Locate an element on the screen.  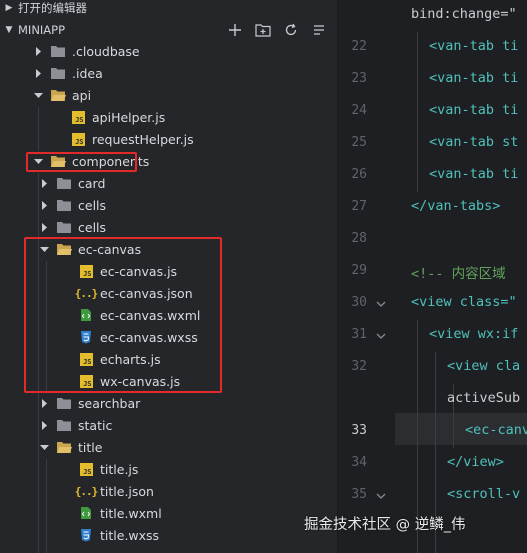
code-line: bind:change=" is located at coordinates (464, 14).